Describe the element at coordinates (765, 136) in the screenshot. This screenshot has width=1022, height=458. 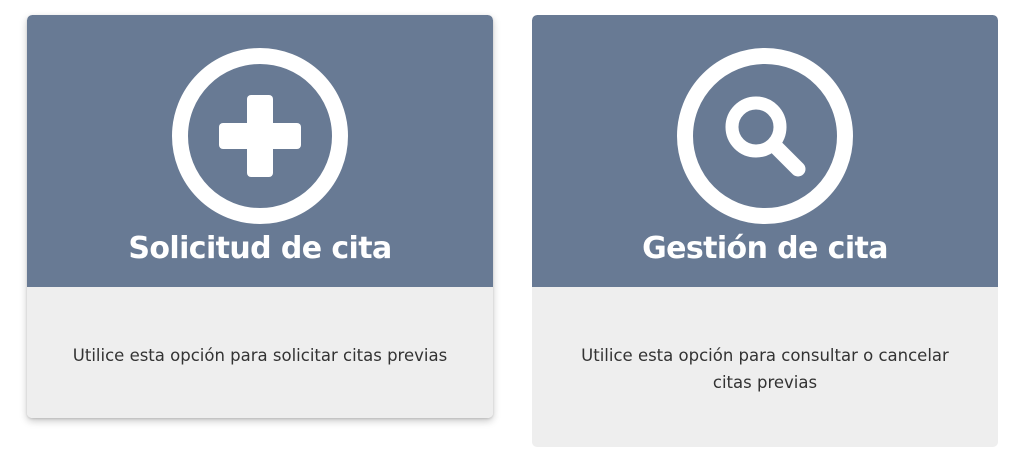
I see `search-circle-icon` at that location.